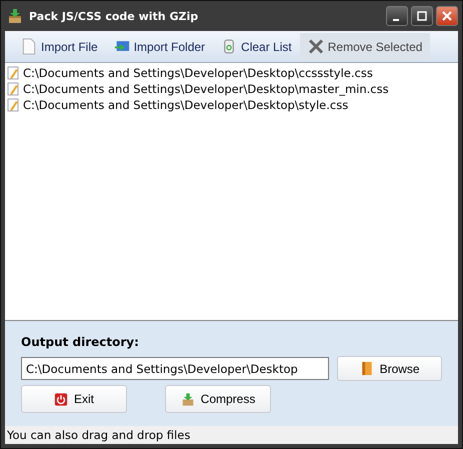 The height and width of the screenshot is (449, 463). I want to click on file-path: C:\Documents and Settings\Developer\Desktop\ccssstyle.css, so click(198, 73).